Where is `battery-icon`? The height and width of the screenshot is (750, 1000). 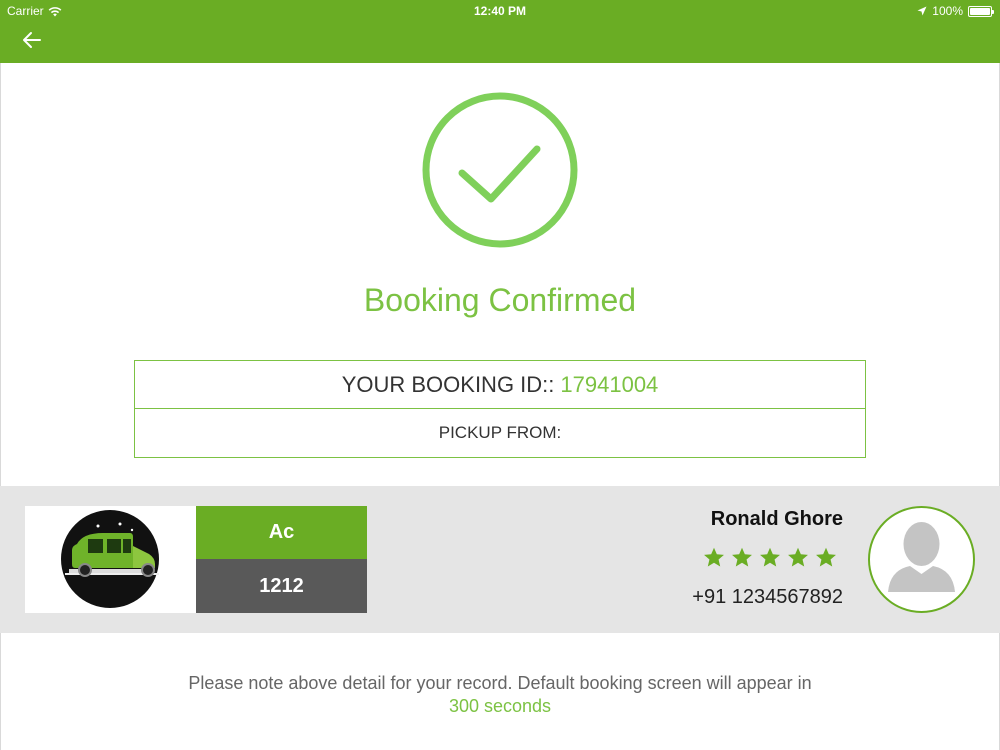 battery-icon is located at coordinates (981, 11).